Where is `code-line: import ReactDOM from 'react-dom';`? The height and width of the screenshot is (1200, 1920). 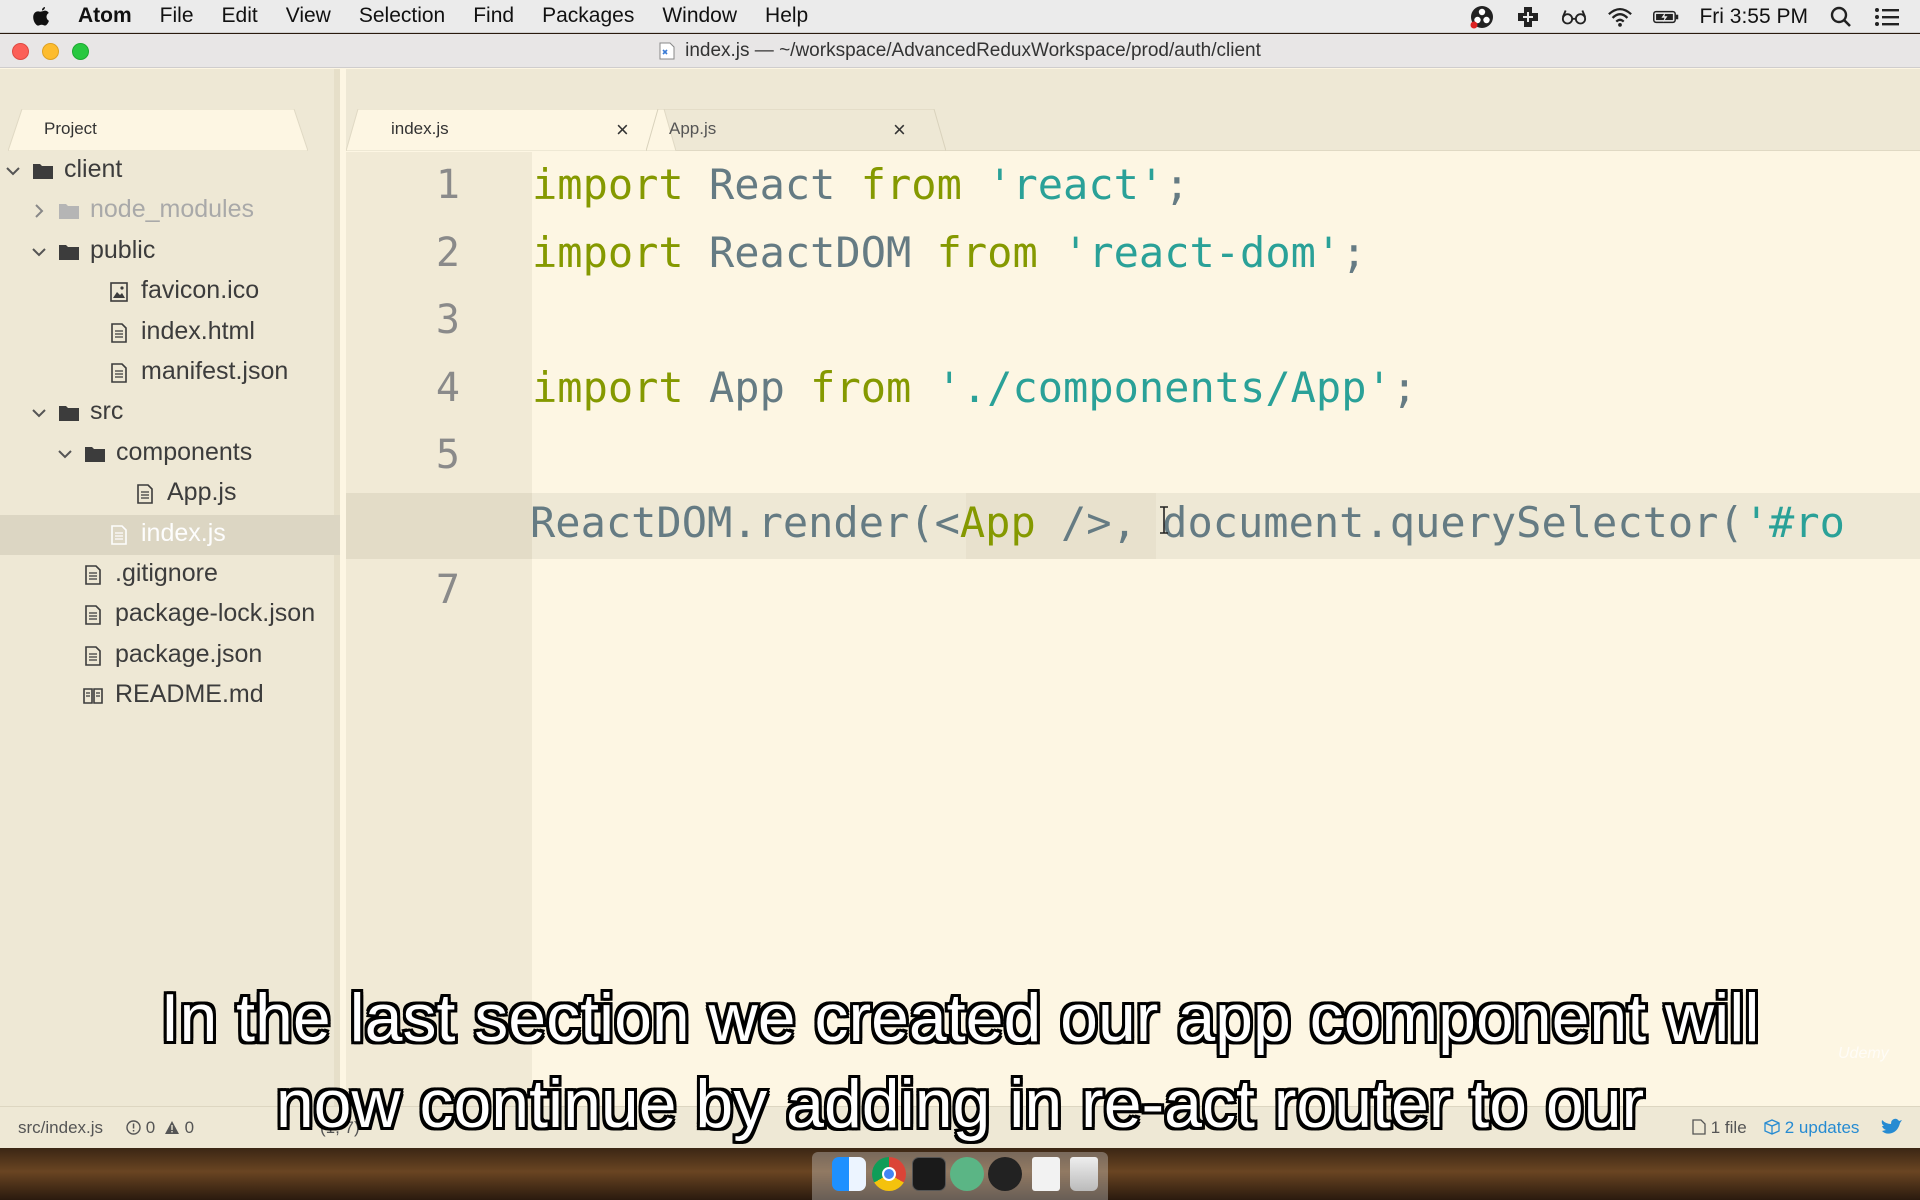
code-line: import ReactDOM from 'react-dom'; is located at coordinates (949, 252).